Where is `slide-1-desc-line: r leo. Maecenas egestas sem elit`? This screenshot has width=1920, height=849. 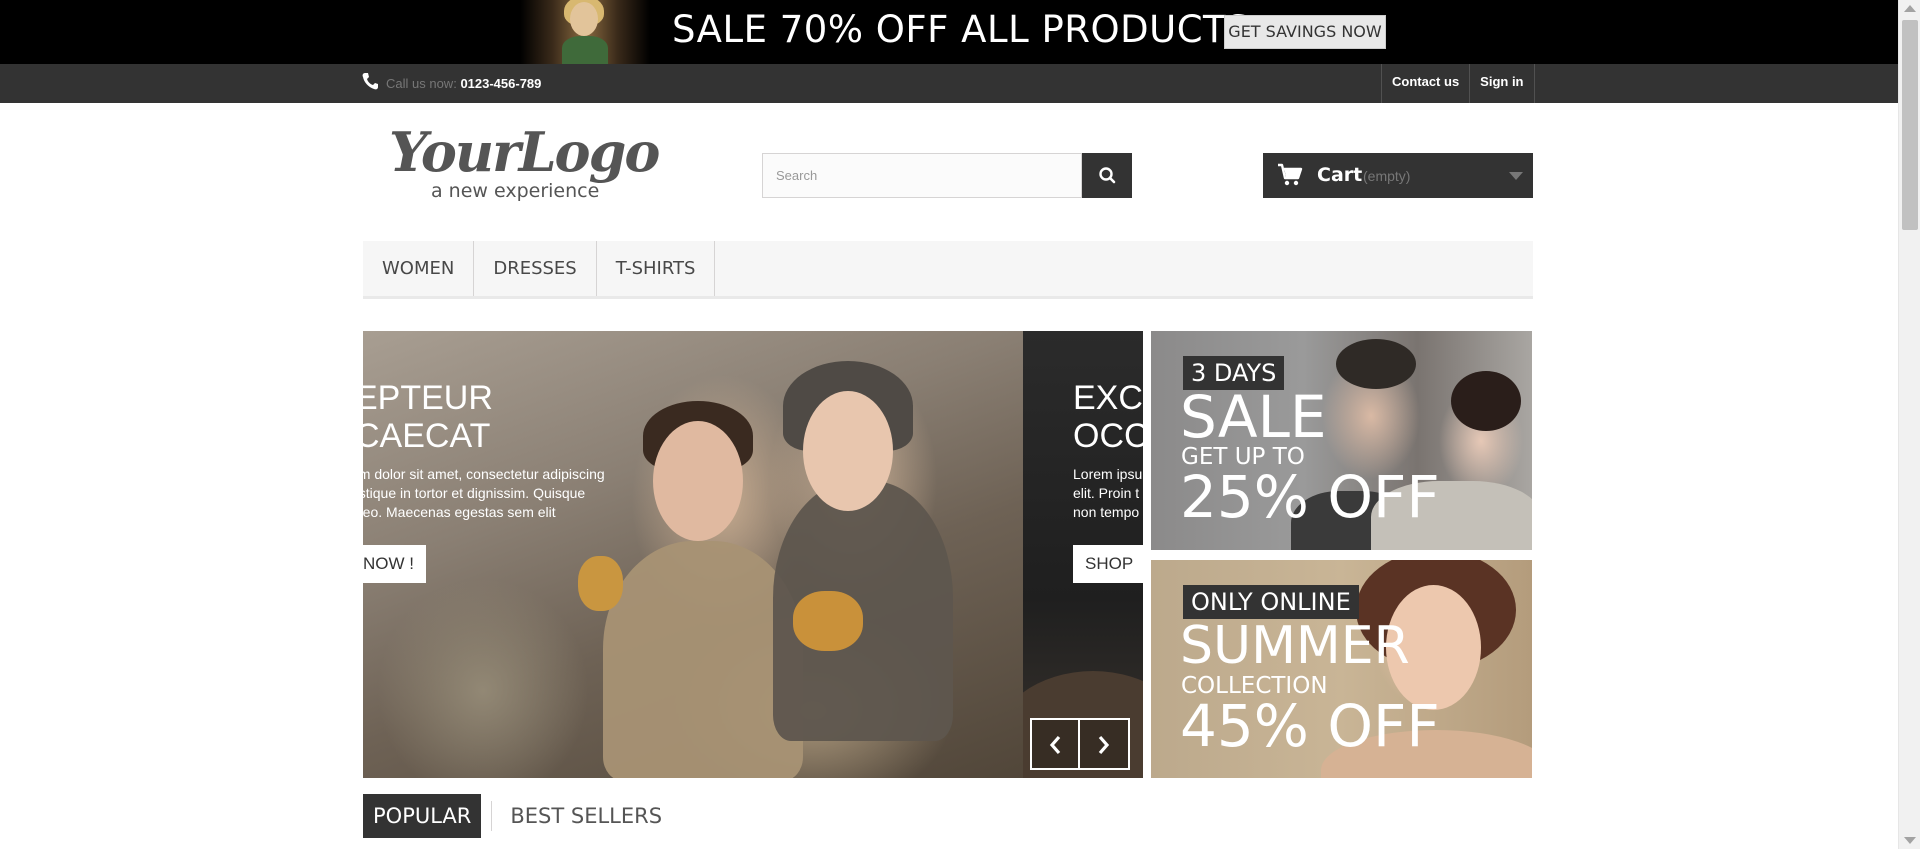
slide-1-desc-line: r leo. Maecenas egestas sem elit is located at coordinates (459, 512).